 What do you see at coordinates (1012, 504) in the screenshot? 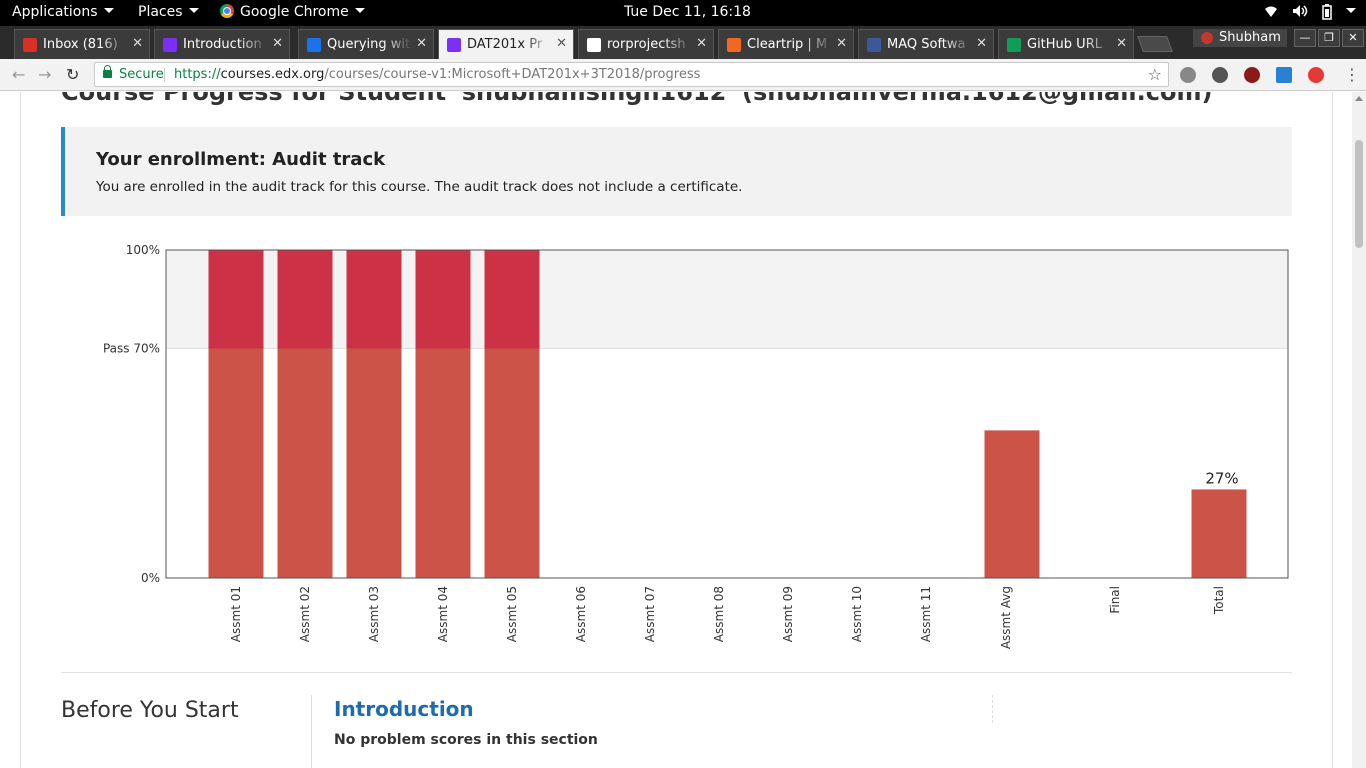
I see `chart-bar` at bounding box center [1012, 504].